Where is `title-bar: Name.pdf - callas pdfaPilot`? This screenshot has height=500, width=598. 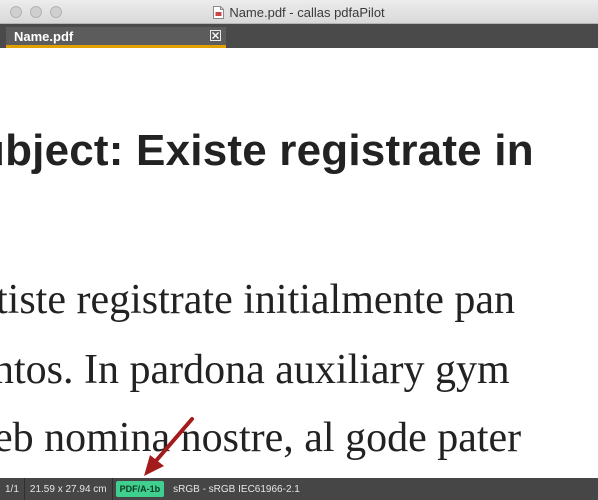 title-bar: Name.pdf - callas pdfaPilot is located at coordinates (299, 12).